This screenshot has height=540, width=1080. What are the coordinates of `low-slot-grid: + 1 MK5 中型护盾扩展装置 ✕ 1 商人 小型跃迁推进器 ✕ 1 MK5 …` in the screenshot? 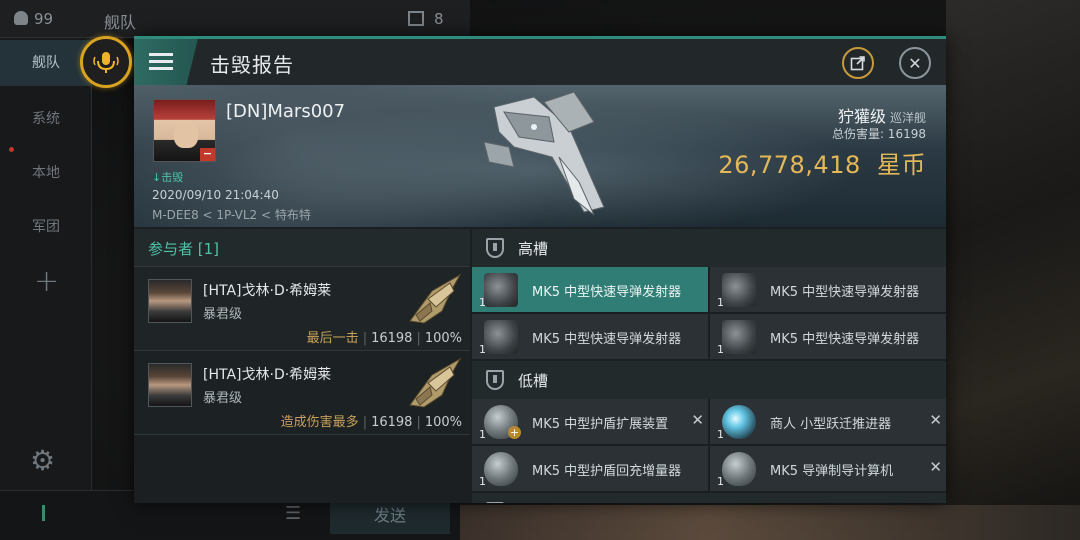 It's located at (709, 446).